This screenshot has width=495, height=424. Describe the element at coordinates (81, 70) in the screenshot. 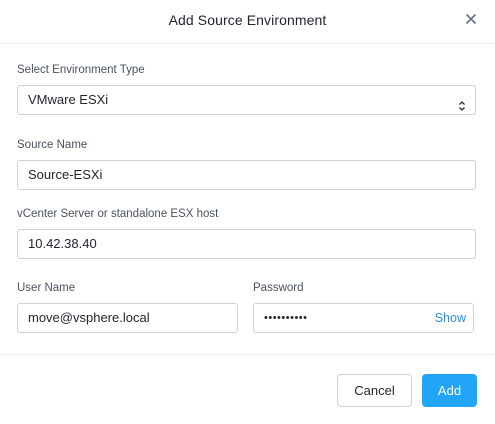

I see `env-type-label: Select Environment Type` at that location.